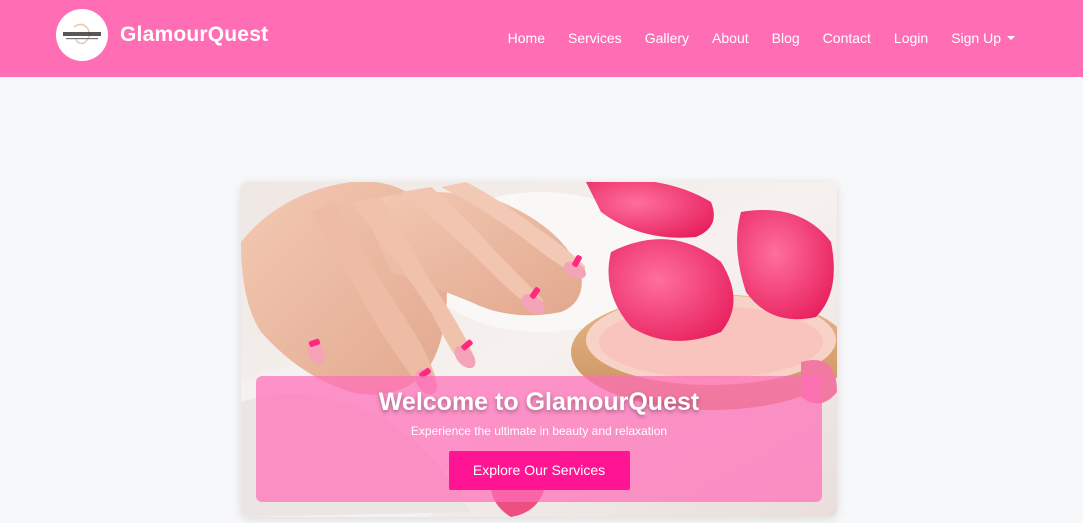 Image resolution: width=1083 pixels, height=523 pixels. Describe the element at coordinates (847, 38) in the screenshot. I see `nav-contact-link: Contact` at that location.